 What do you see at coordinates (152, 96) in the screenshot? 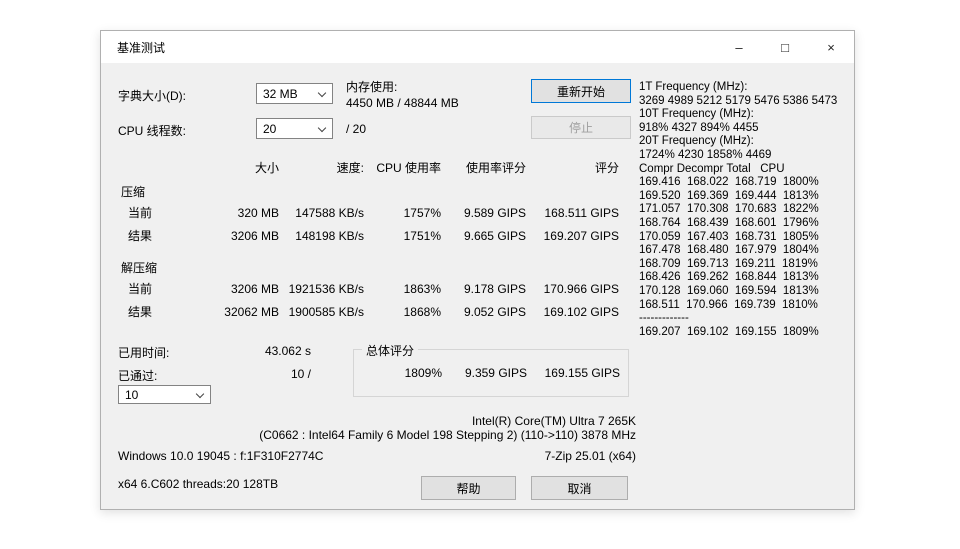
I see `dictionary-size-label: 字典大小(D):` at bounding box center [152, 96].